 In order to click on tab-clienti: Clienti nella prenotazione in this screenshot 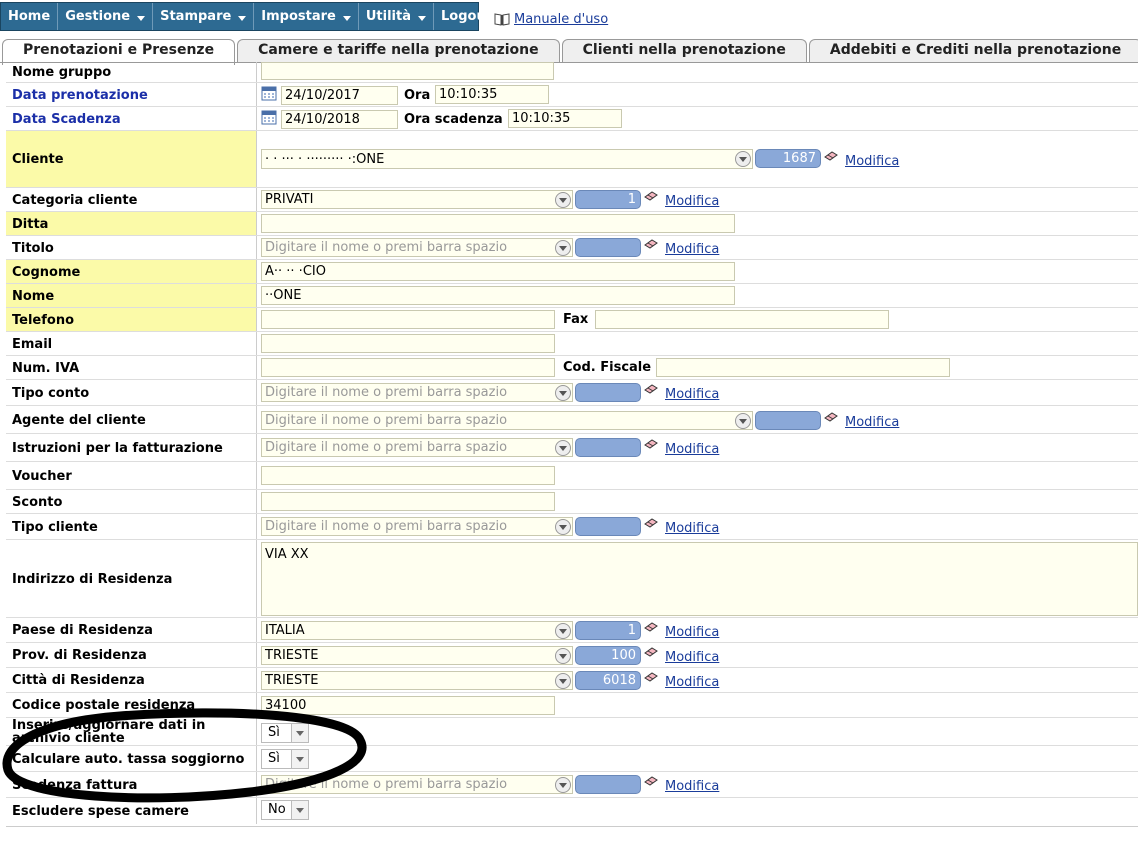, I will do `click(684, 51)`.